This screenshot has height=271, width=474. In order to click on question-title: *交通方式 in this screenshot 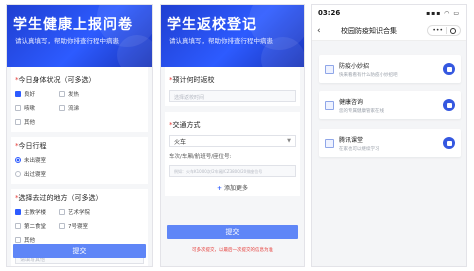, I will do `click(185, 125)`.